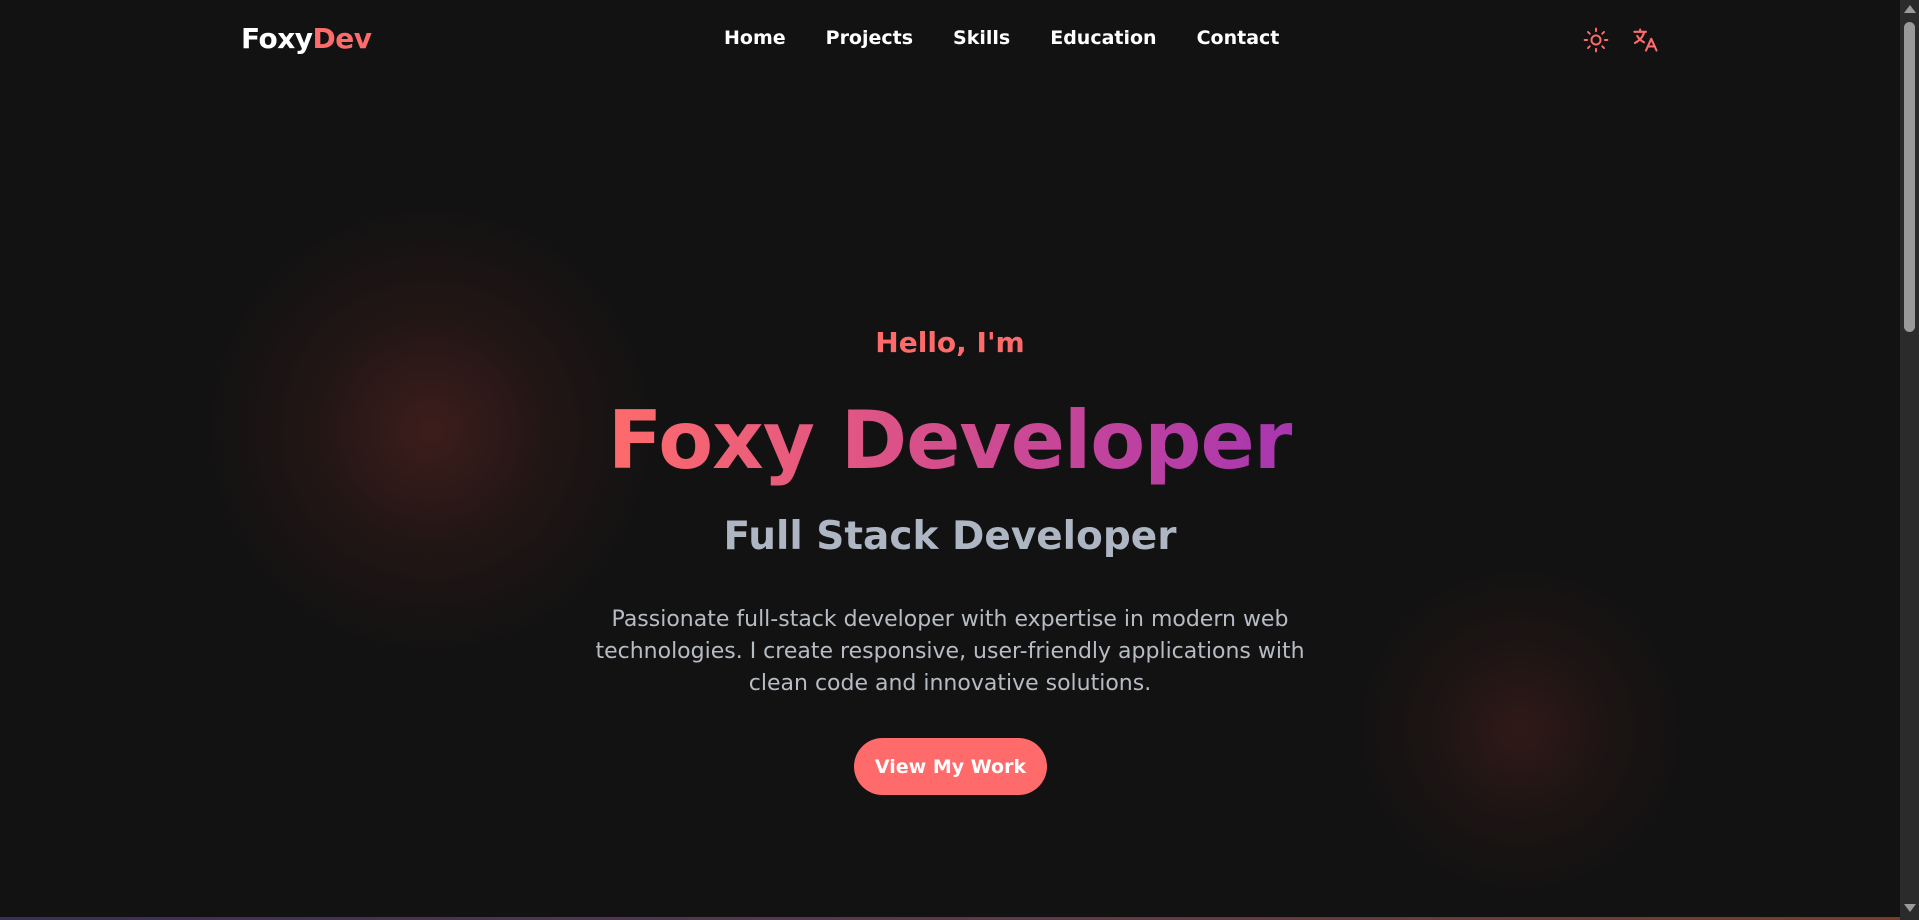 This screenshot has width=1919, height=920. Describe the element at coordinates (950, 766) in the screenshot. I see `view-my-work-button: View My Work` at that location.